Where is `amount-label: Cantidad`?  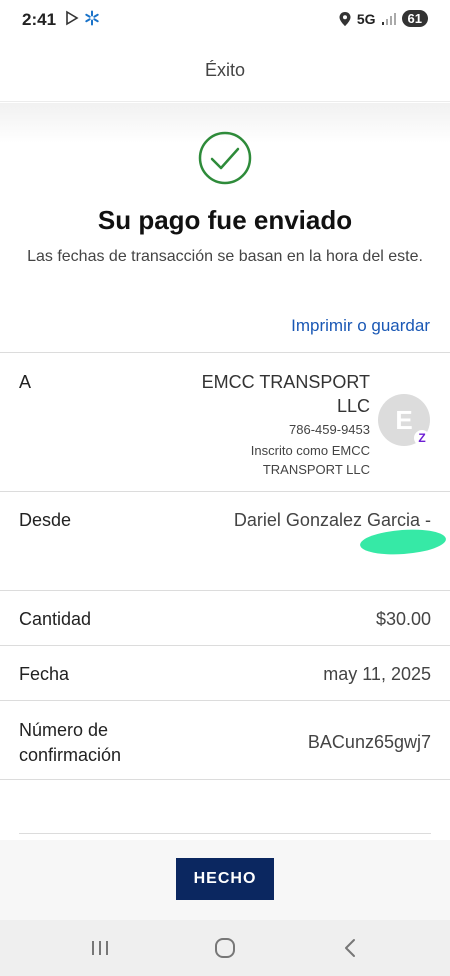
amount-label: Cantidad is located at coordinates (55, 619).